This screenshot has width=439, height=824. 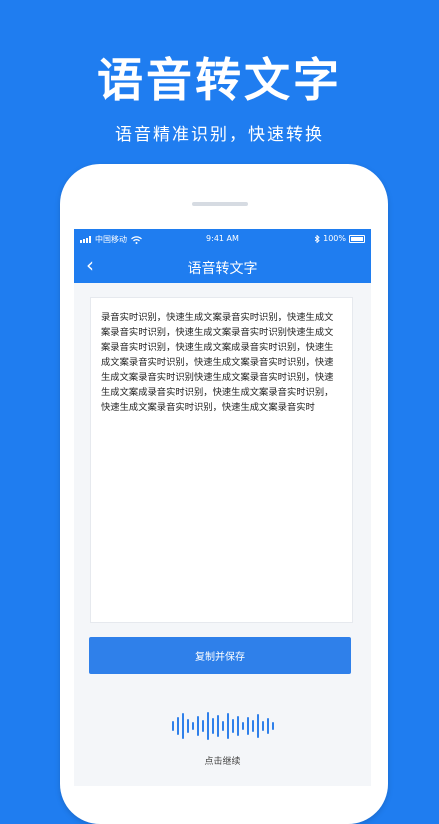 I want to click on battery-percent: 100%, so click(x=334, y=238).